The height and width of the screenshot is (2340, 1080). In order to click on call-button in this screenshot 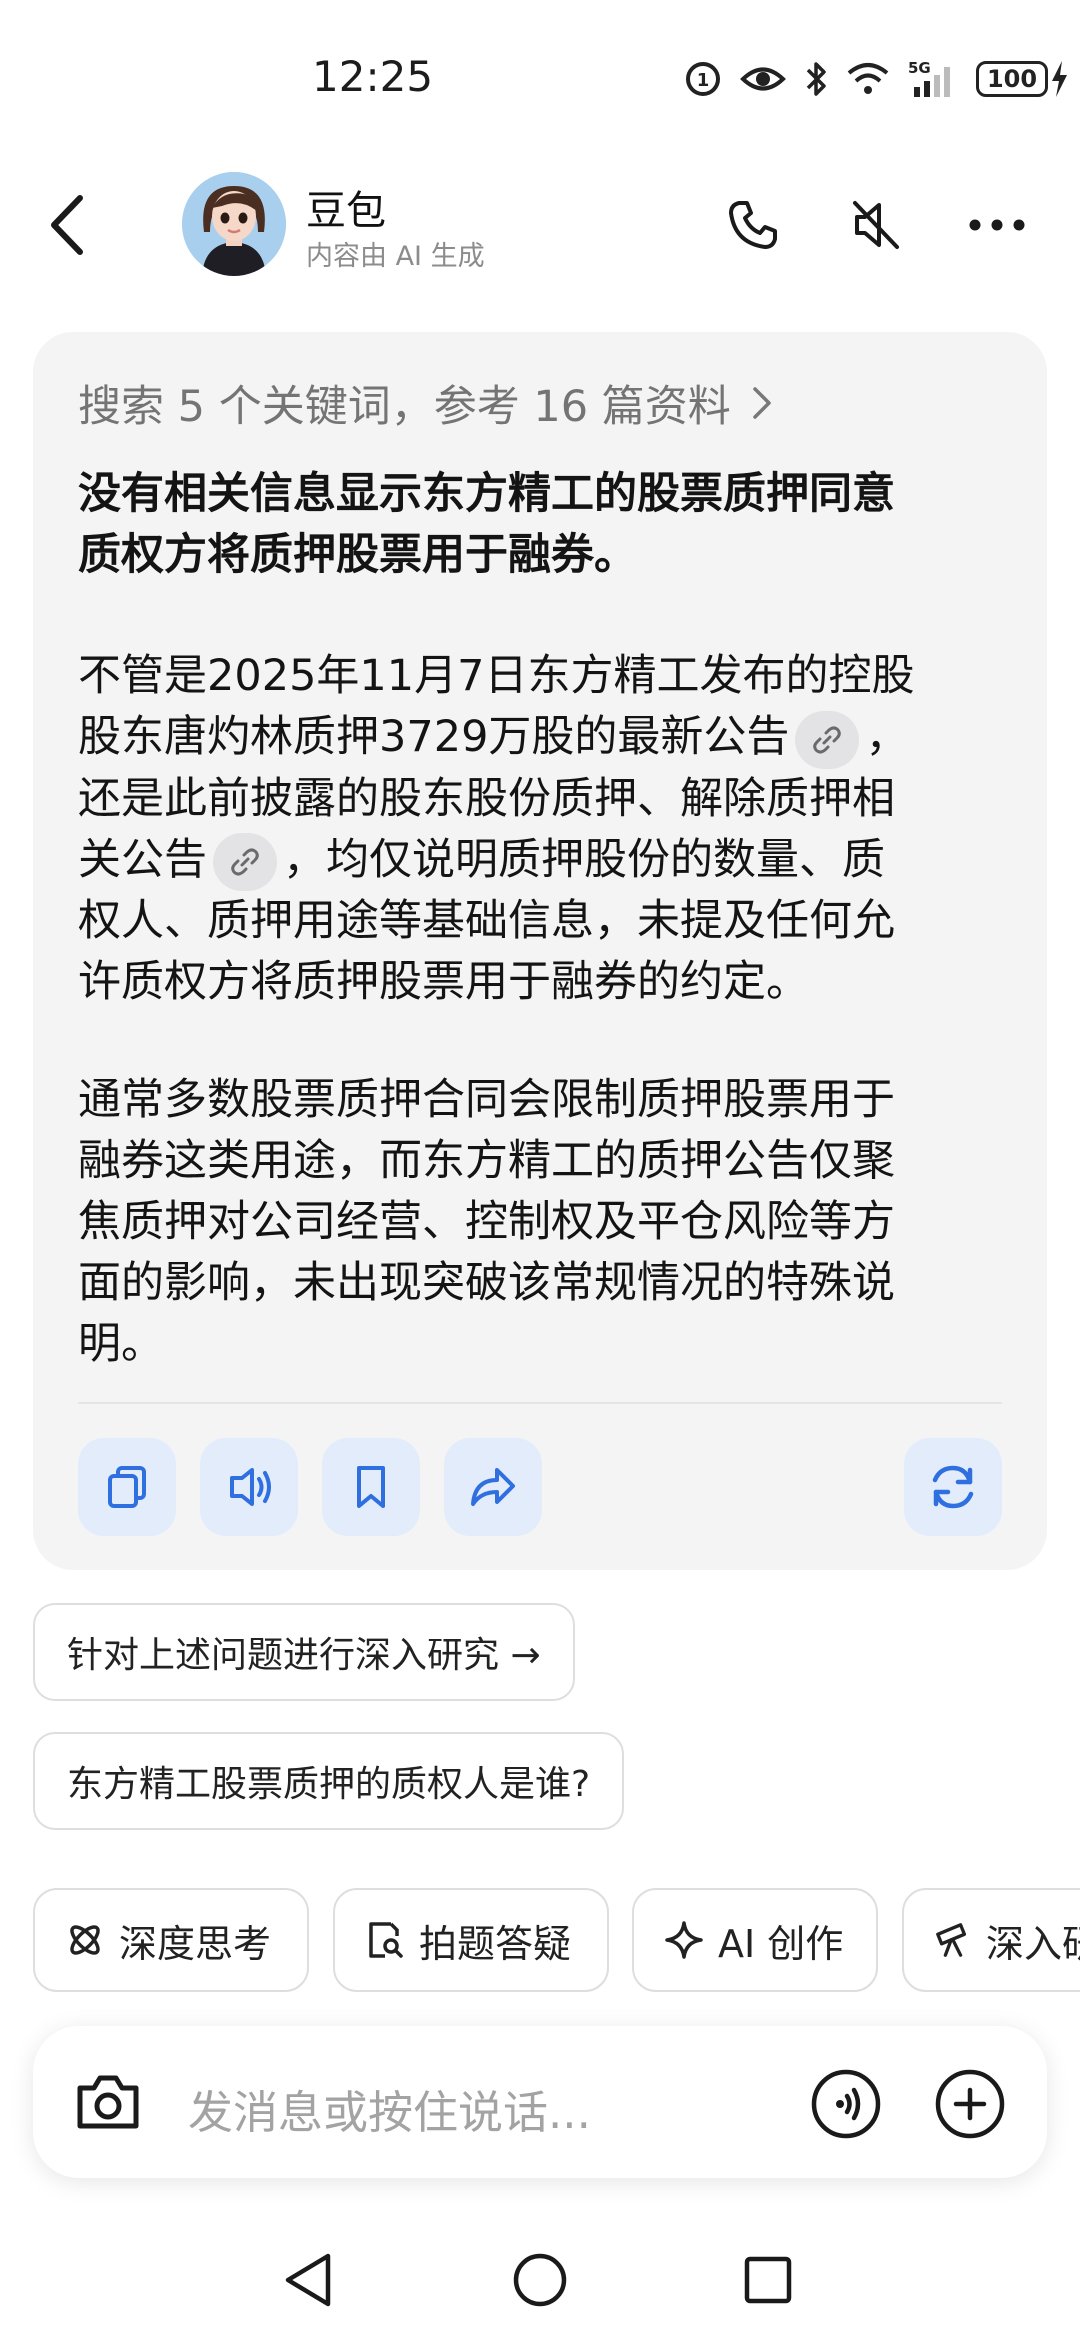, I will do `click(753, 225)`.